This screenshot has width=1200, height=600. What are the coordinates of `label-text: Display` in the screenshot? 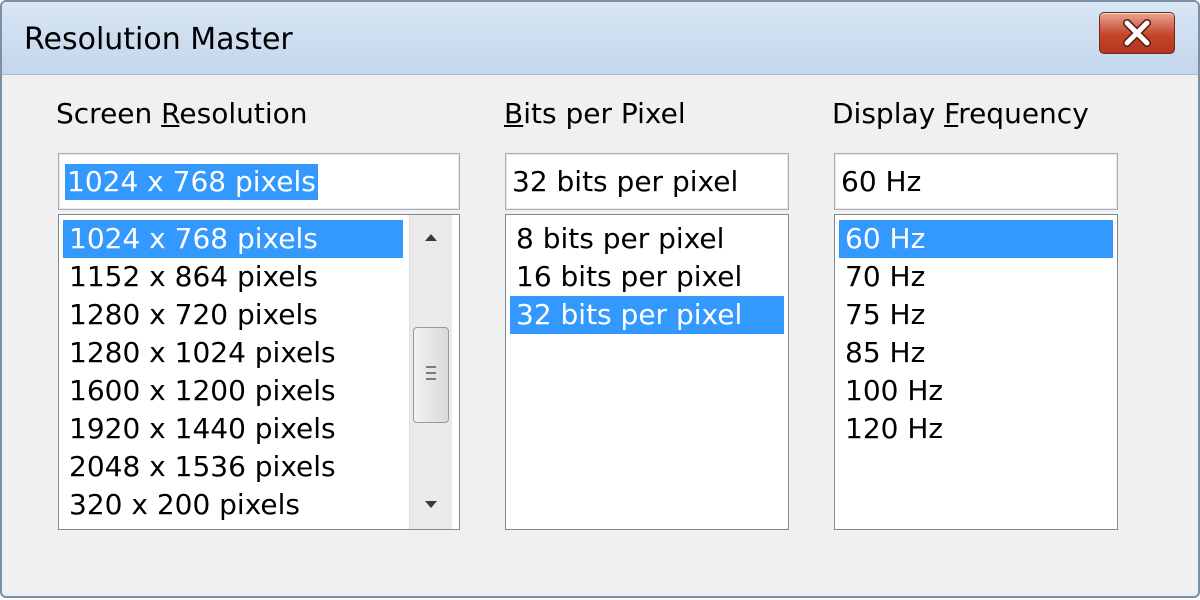 It's located at (888, 113).